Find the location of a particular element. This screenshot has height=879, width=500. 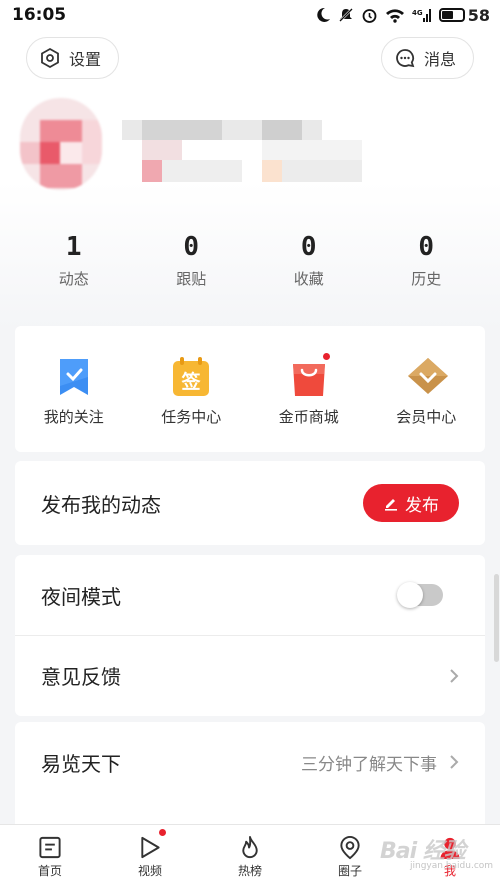

shortcut-label: 任务中心 is located at coordinates (191, 417).